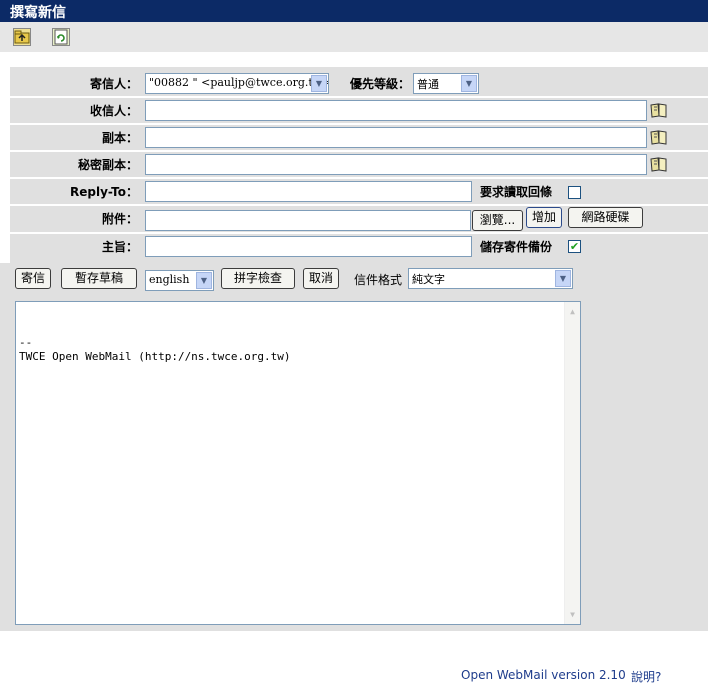 The width and height of the screenshot is (708, 698). Describe the element at coordinates (99, 278) in the screenshot. I see `save-draft-button: 暫存草稿` at that location.